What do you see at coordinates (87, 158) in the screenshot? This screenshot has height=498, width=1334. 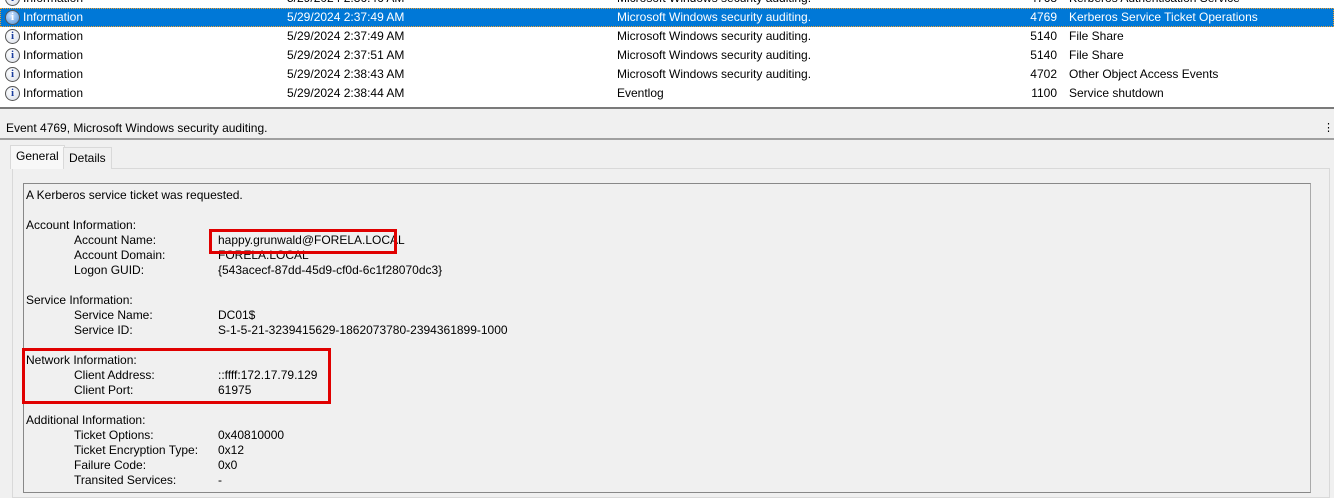 I see `tab-details: Details` at bounding box center [87, 158].